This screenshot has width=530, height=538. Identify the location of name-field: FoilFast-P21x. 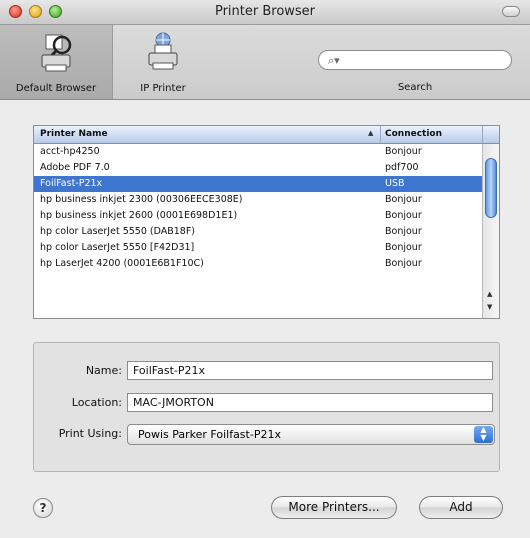
(310, 370).